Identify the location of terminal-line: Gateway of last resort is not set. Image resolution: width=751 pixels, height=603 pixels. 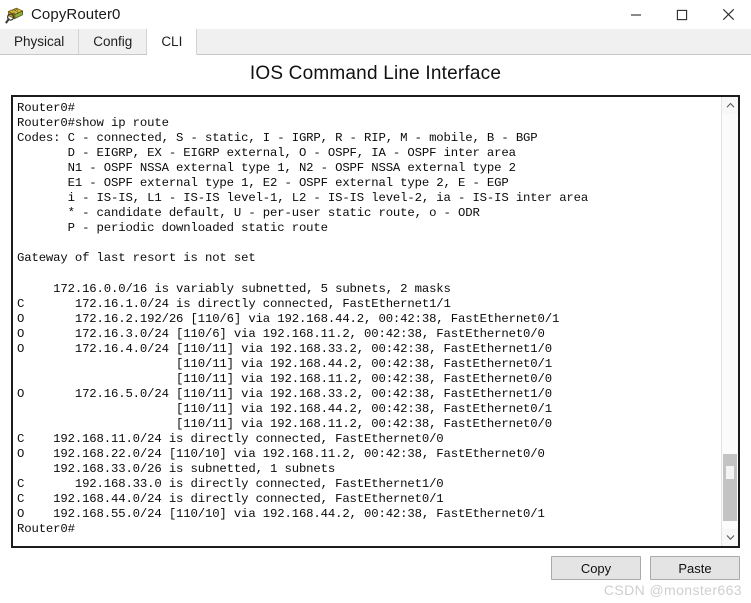
(136, 258).